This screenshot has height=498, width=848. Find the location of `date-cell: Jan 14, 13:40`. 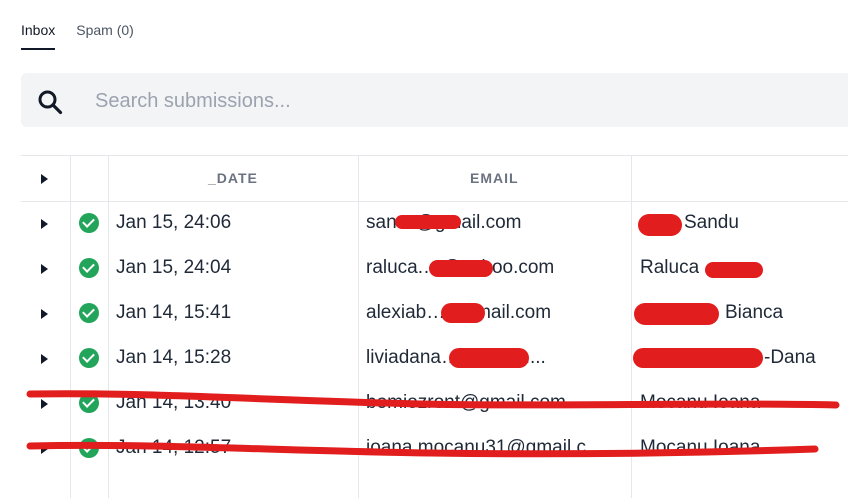

date-cell: Jan 14, 13:40 is located at coordinates (174, 402).